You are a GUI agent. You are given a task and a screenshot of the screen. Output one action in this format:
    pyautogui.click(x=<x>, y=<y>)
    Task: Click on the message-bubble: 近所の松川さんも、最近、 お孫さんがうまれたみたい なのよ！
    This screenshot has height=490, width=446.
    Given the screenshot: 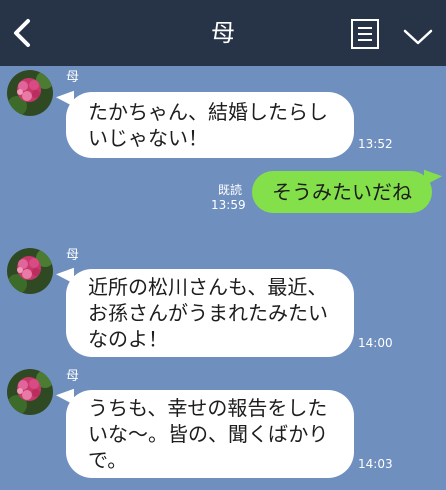 What is the action you would take?
    pyautogui.click(x=210, y=313)
    